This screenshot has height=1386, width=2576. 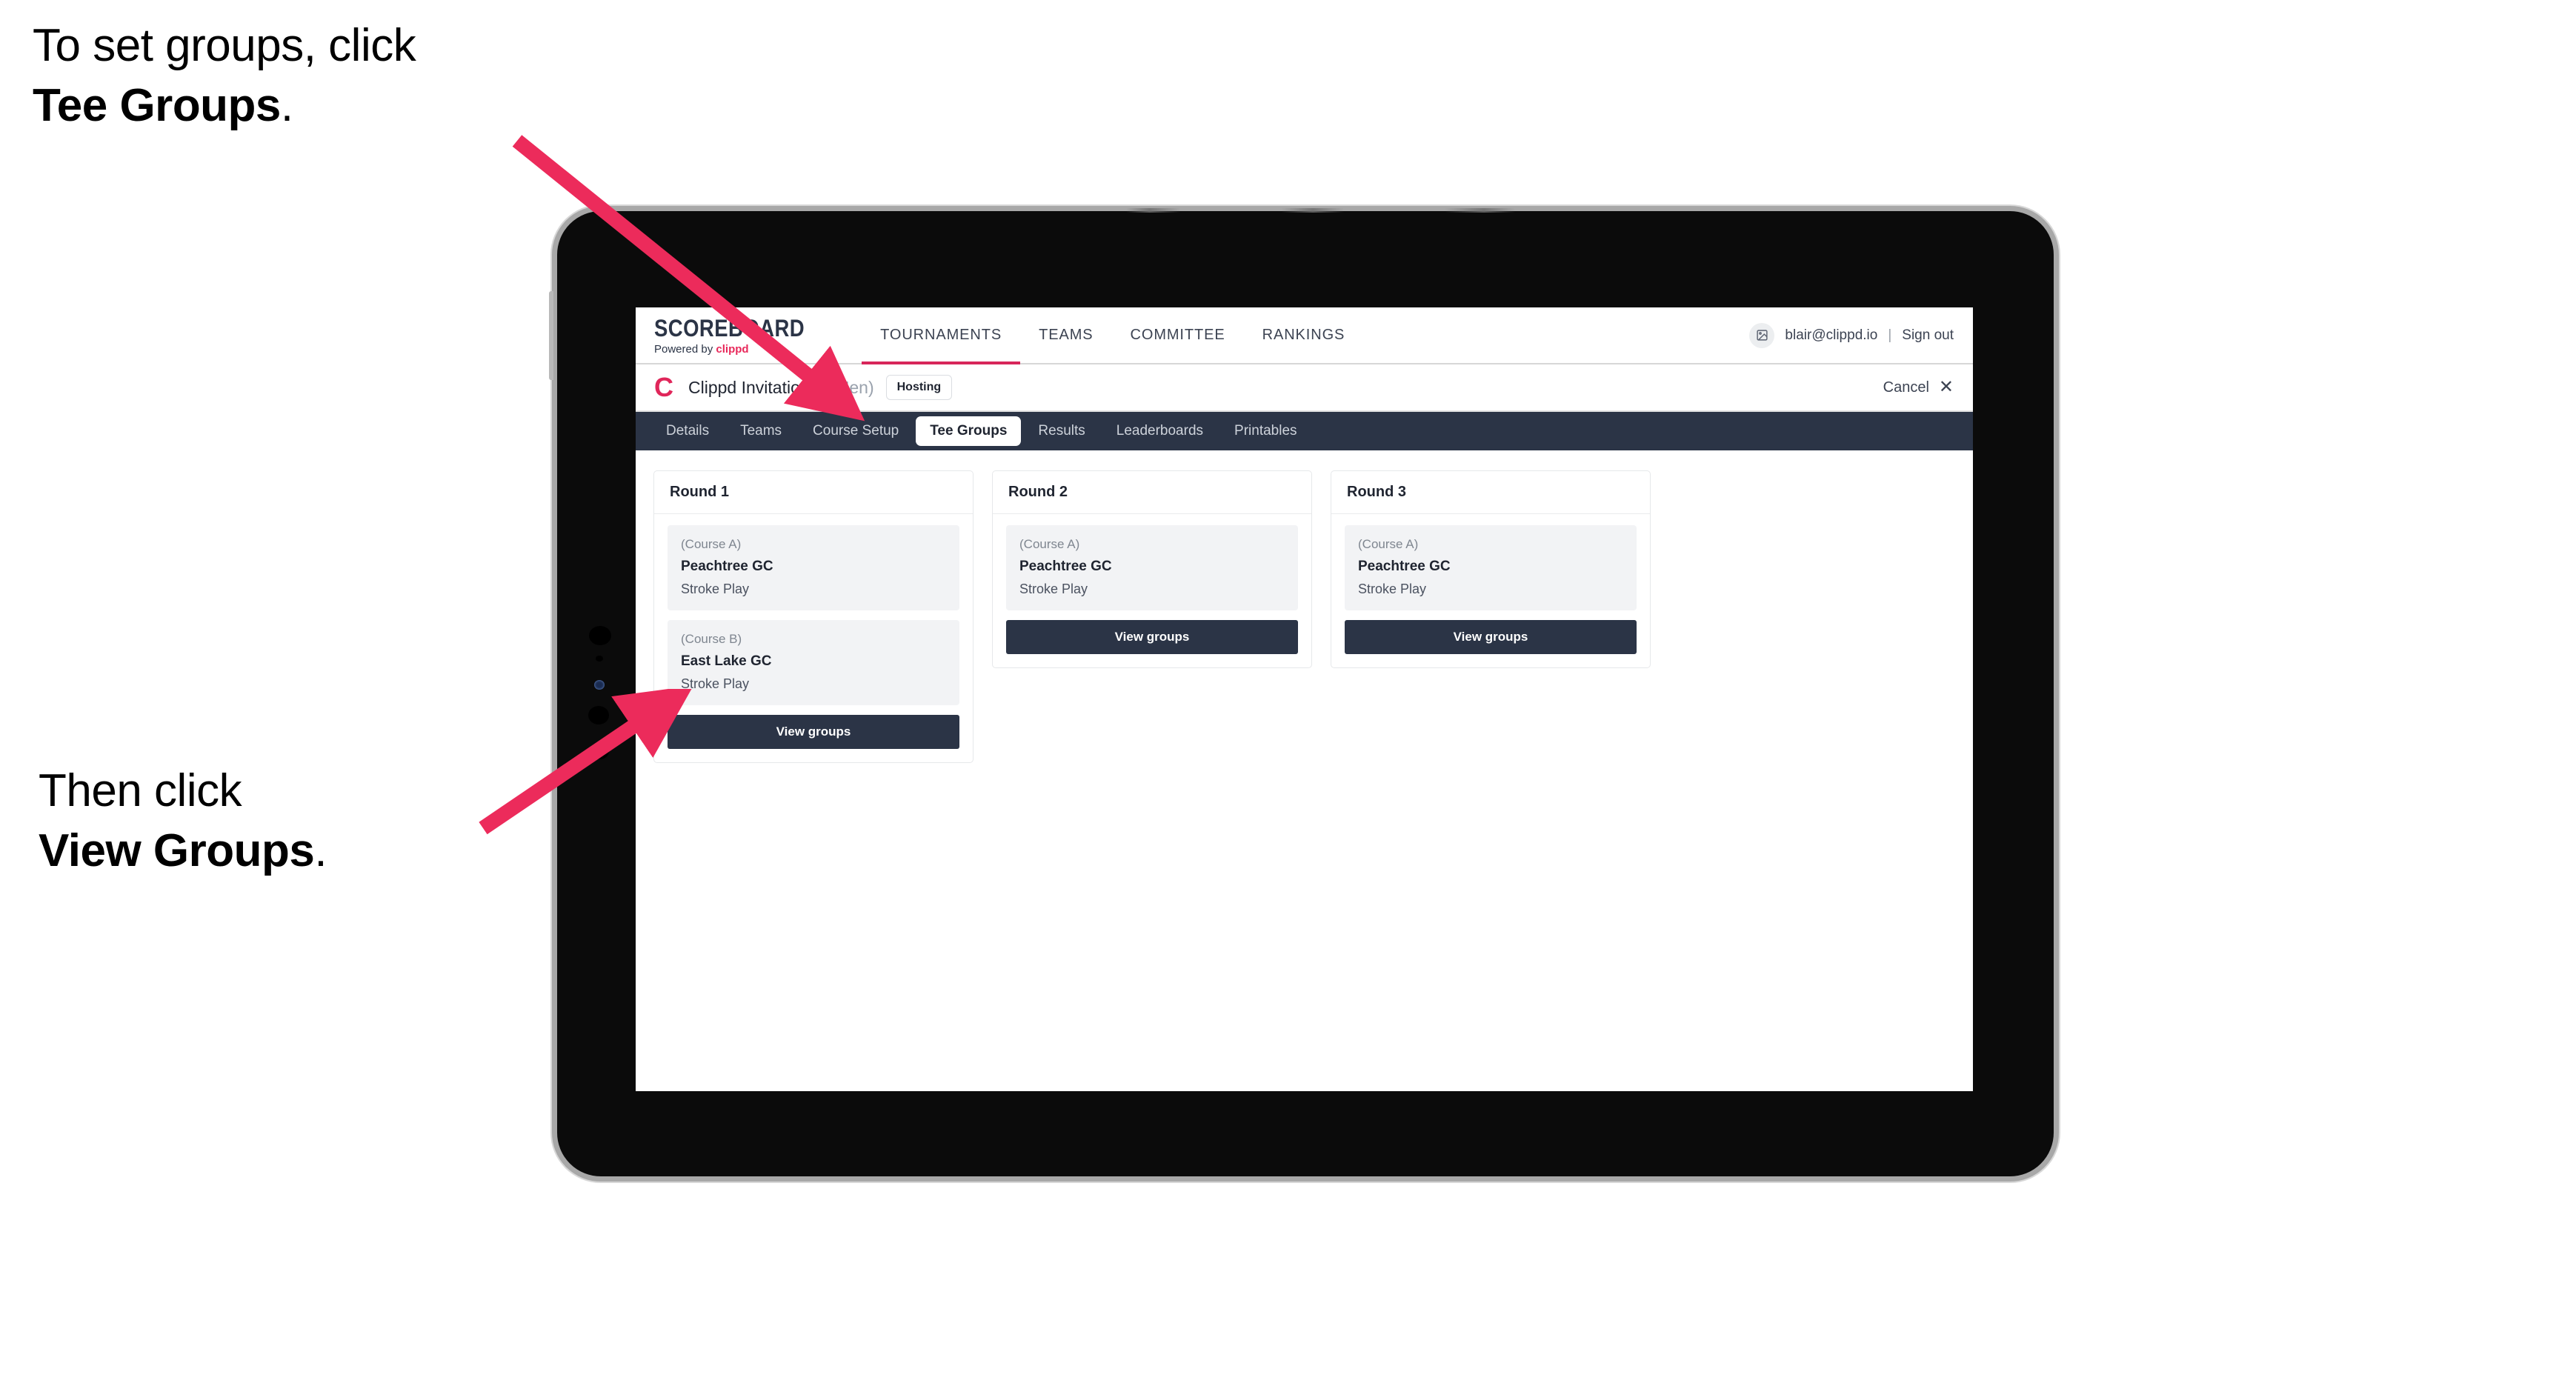 I want to click on instruction-callout-top: To set groups, click Tee Groups., so click(x=224, y=76).